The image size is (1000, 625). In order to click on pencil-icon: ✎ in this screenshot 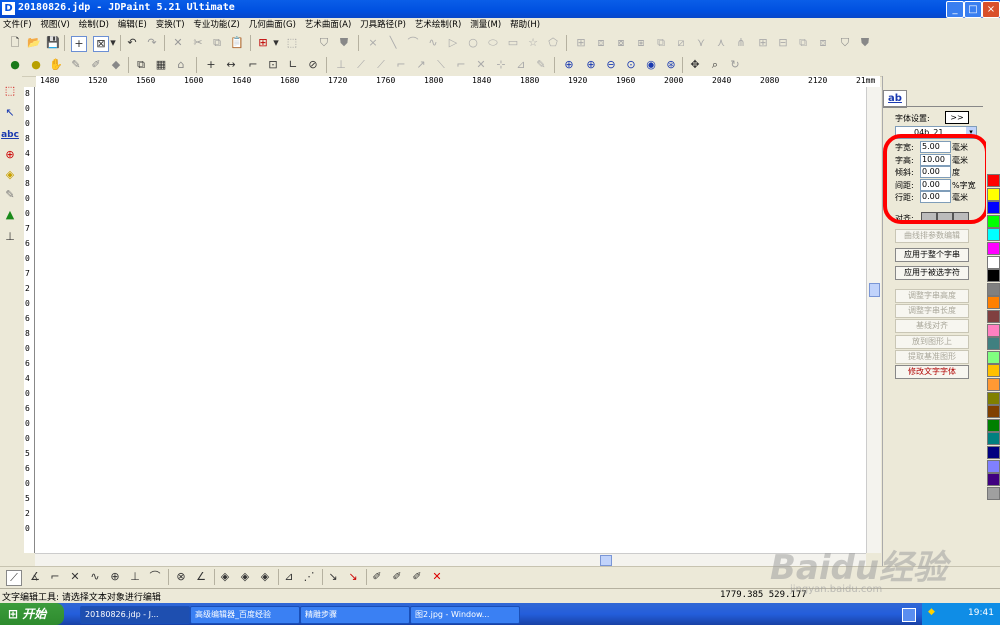, I will do `click(541, 65)`.